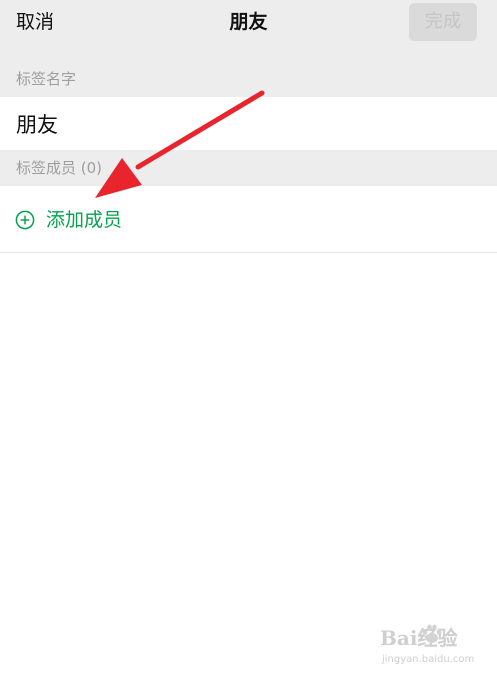 This screenshot has height=680, width=497. Describe the element at coordinates (248, 31) in the screenshot. I see `navigation-bar: 取消 朋友 完成` at that location.